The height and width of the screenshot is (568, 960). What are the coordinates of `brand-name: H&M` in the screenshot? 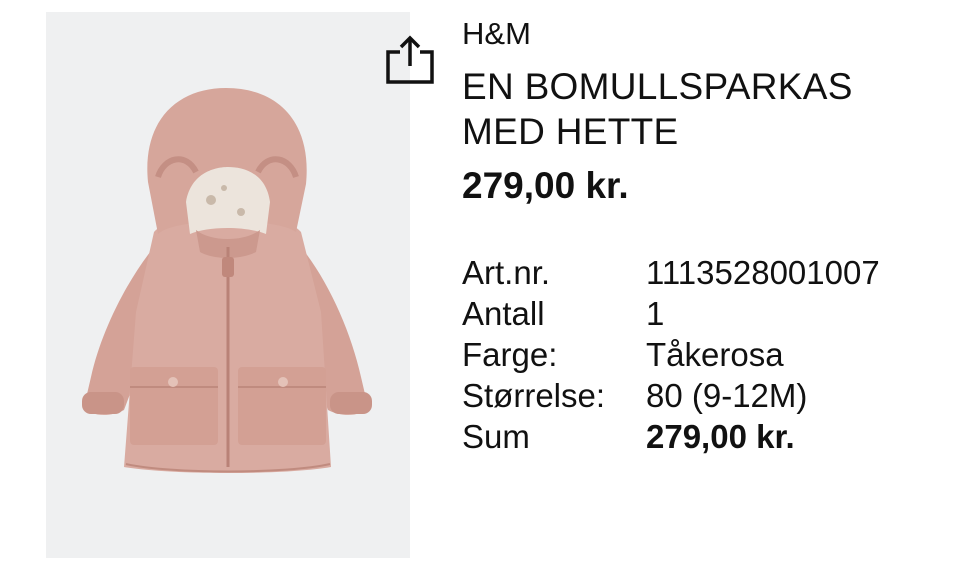 It's located at (496, 33).